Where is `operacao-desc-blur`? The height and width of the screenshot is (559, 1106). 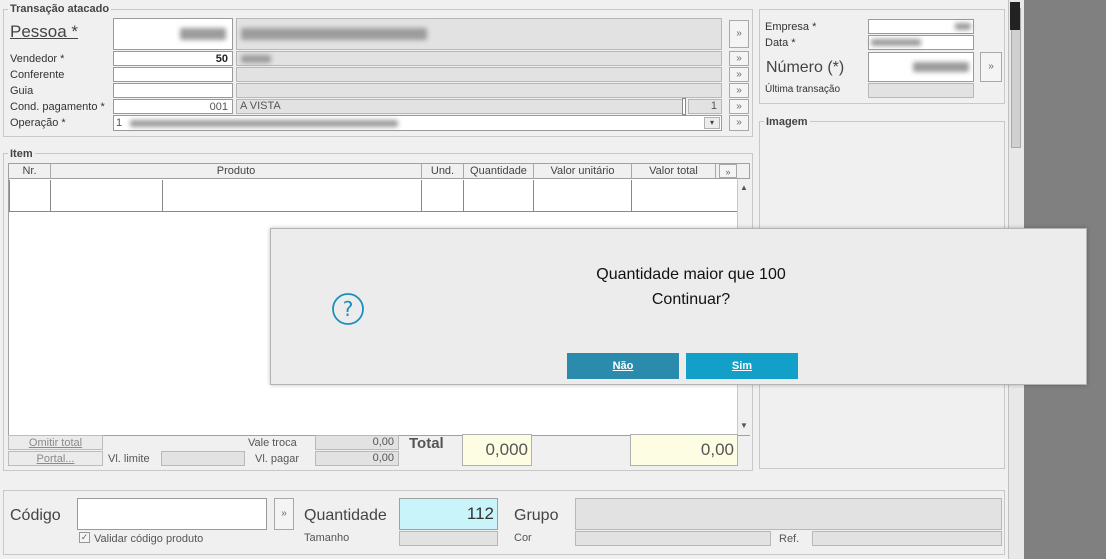
operacao-desc-blur is located at coordinates (264, 123).